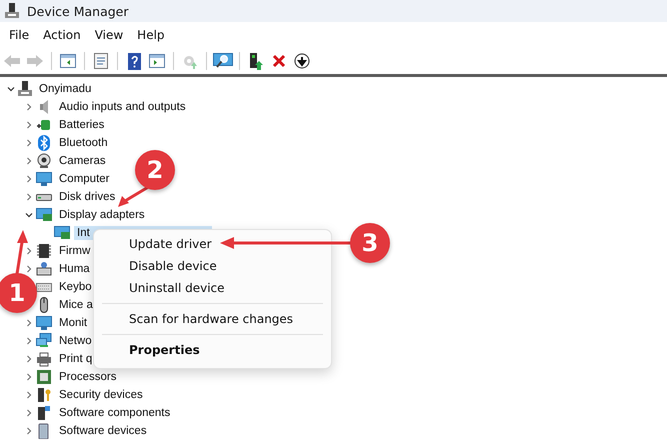 Image resolution: width=667 pixels, height=441 pixels. Describe the element at coordinates (62, 35) in the screenshot. I see `menu-item: Action` at that location.